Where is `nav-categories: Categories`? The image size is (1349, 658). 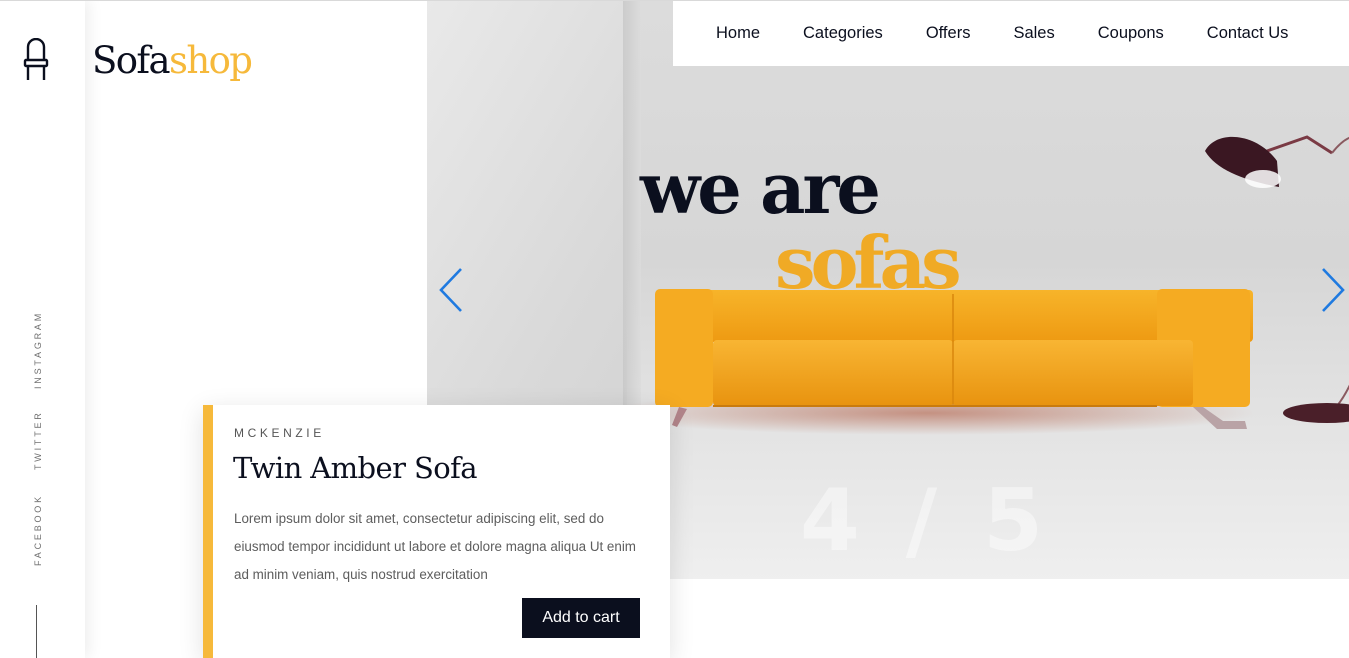
nav-categories: Categories is located at coordinates (843, 33).